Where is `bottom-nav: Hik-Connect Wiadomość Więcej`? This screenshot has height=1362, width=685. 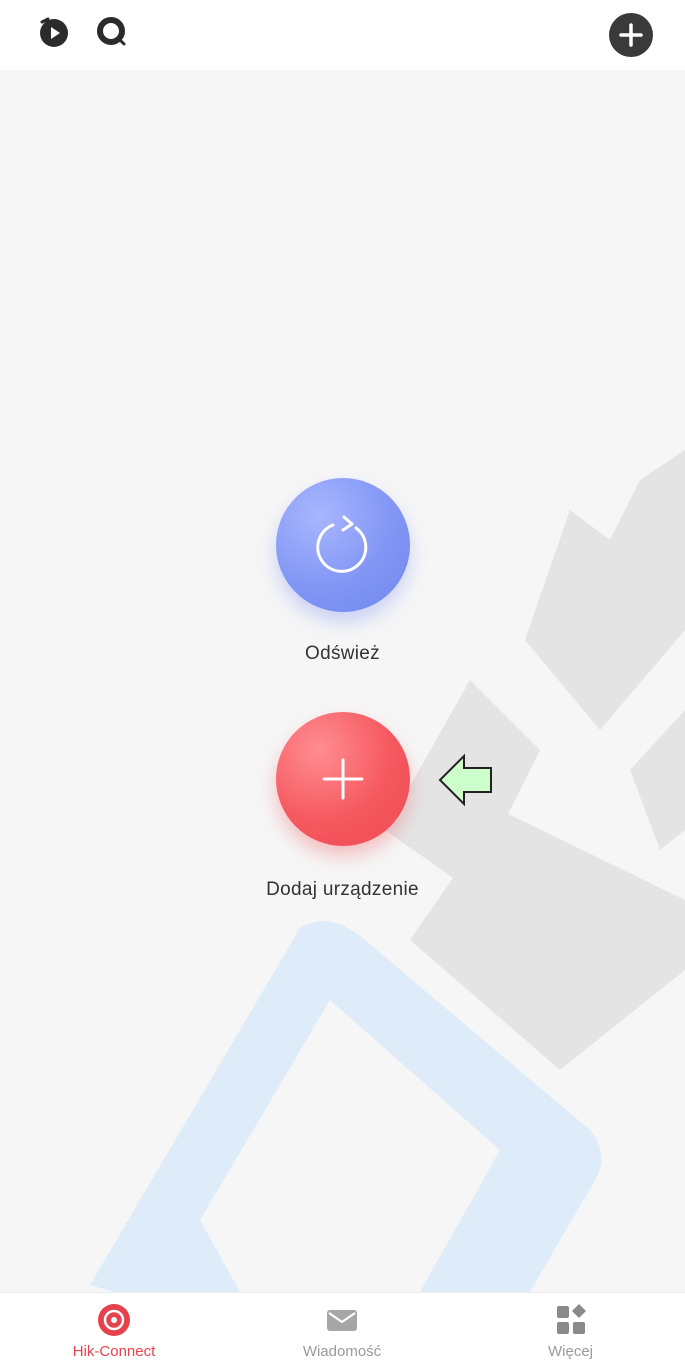 bottom-nav: Hik-Connect Wiadomość Więcej is located at coordinates (342, 1327).